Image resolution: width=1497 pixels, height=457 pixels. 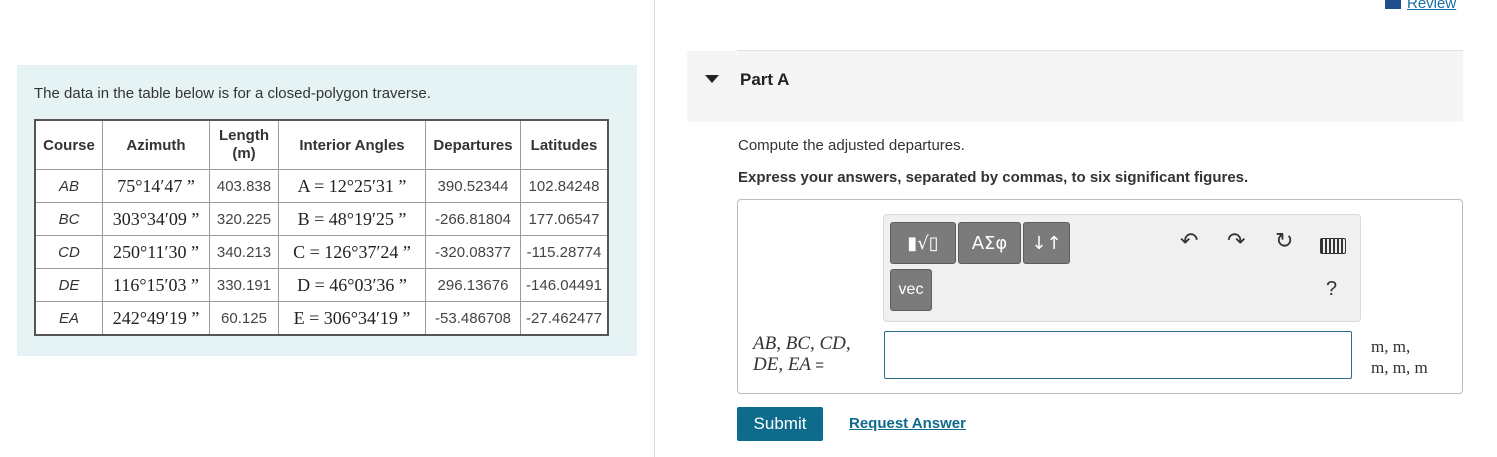 What do you see at coordinates (564, 144) in the screenshot?
I see `header-latitudes: Latitudes` at bounding box center [564, 144].